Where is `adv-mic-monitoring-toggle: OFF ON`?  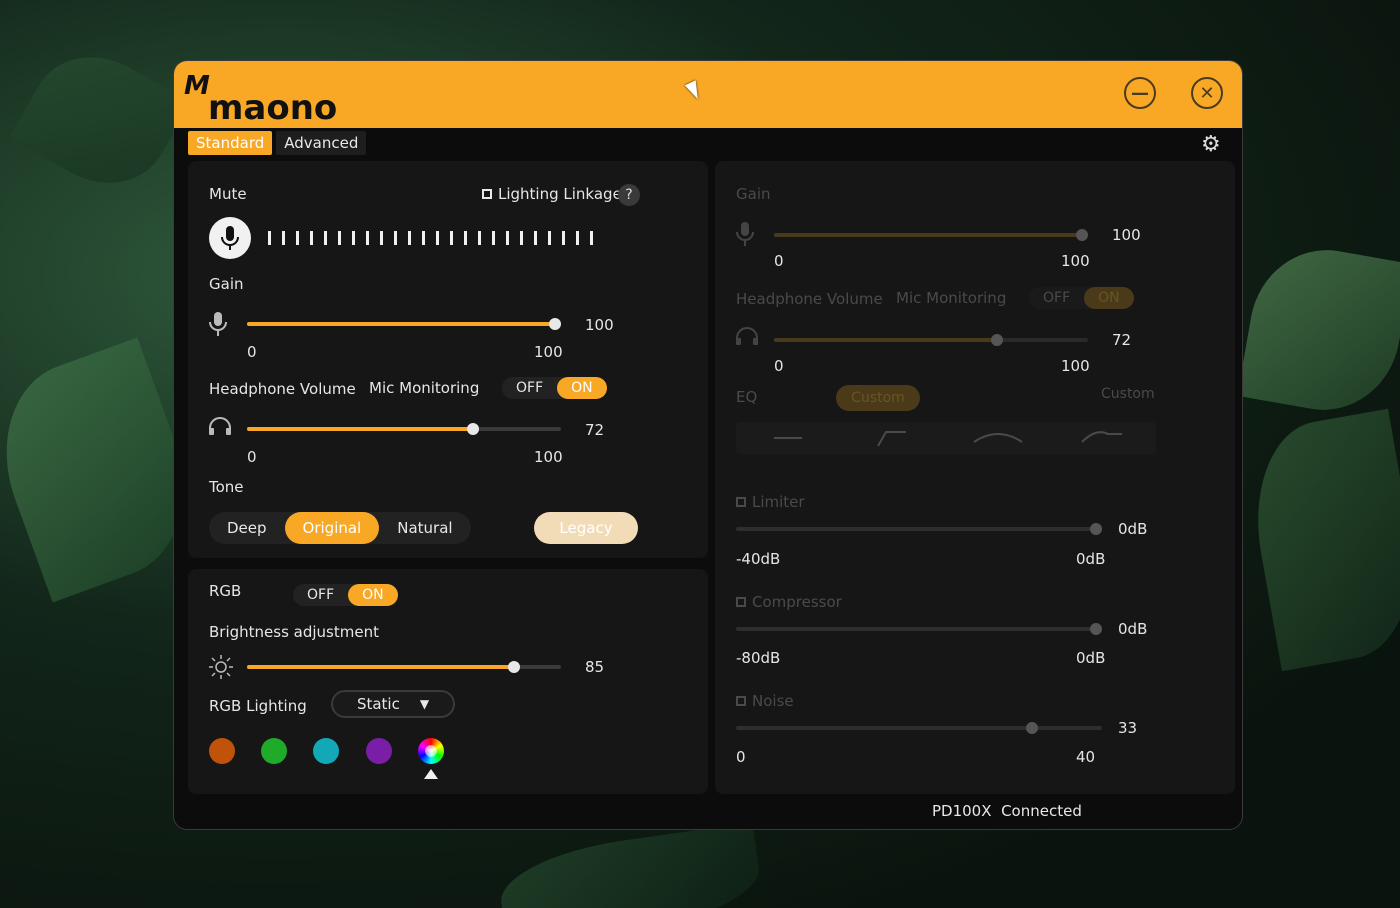 adv-mic-monitoring-toggle: OFF ON is located at coordinates (1081, 298).